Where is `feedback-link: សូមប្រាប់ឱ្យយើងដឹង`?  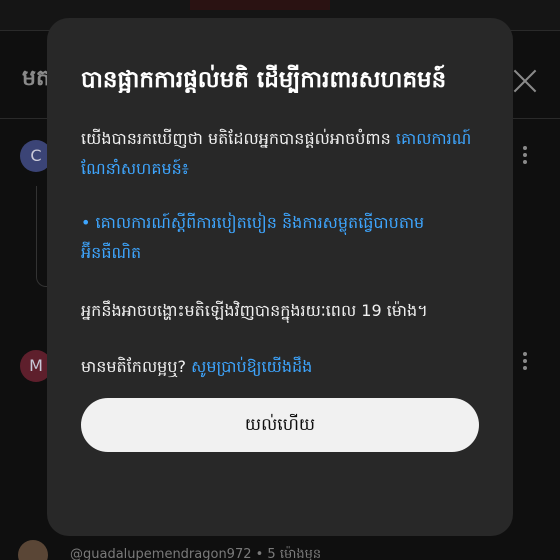 feedback-link: សូមប្រាប់ឱ្យយើងដឹង is located at coordinates (251, 366).